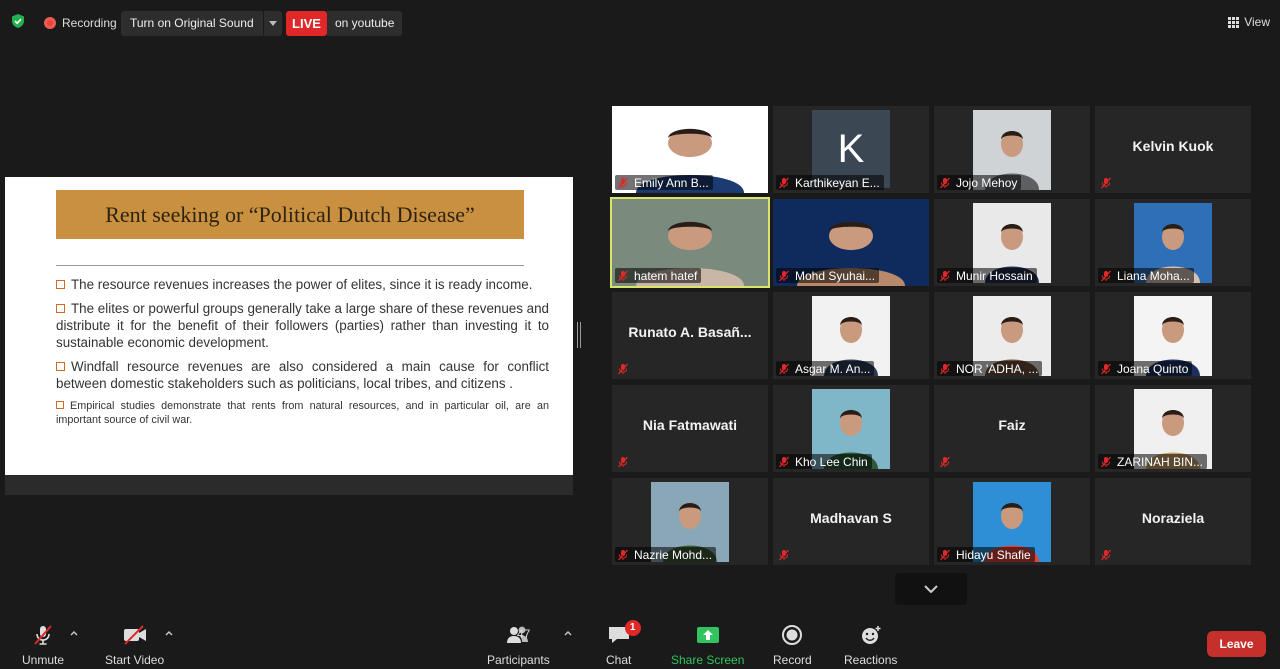 Image resolution: width=1280 pixels, height=669 pixels. I want to click on participant-label-text: Jojo Mehoy, so click(987, 182).